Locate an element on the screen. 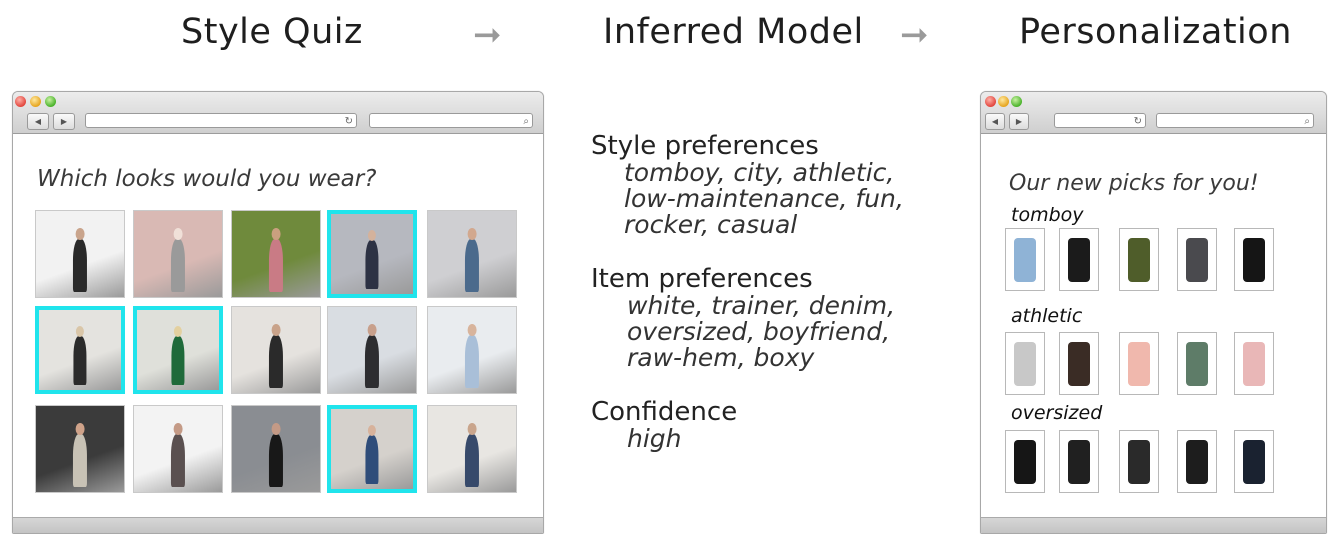 The height and width of the screenshot is (534, 1330). category-label-tomboy: tomboy is located at coordinates (1047, 215).